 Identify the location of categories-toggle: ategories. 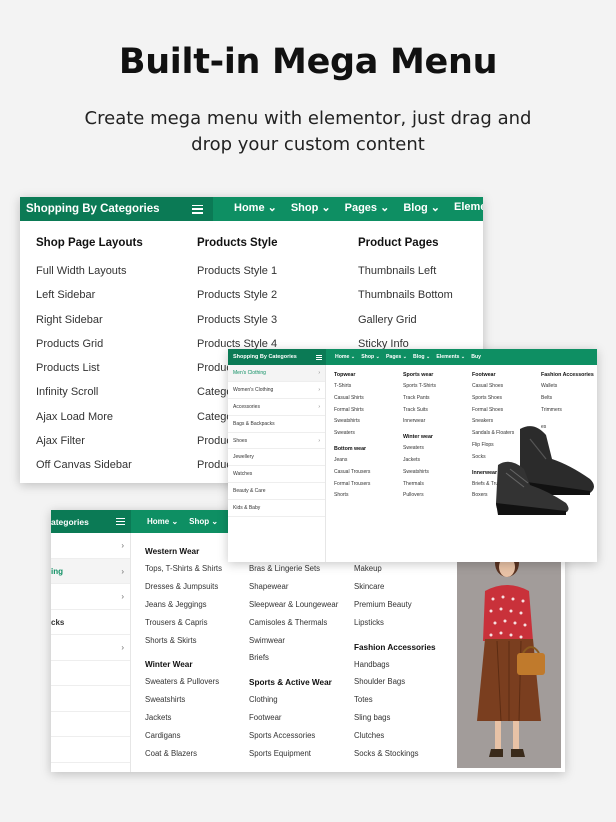
(91, 521).